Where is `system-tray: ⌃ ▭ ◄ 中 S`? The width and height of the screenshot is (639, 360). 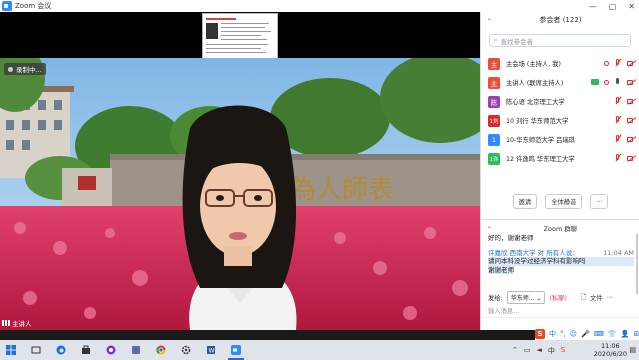 system-tray: ⌃ ▭ ◄ 中 S is located at coordinates (538, 351).